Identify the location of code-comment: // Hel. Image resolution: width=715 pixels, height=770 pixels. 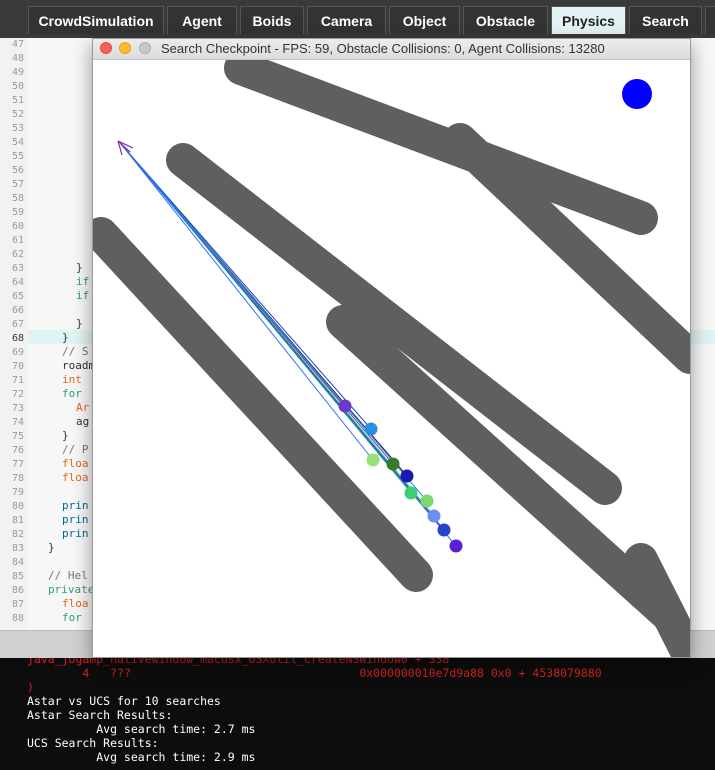
(68, 575).